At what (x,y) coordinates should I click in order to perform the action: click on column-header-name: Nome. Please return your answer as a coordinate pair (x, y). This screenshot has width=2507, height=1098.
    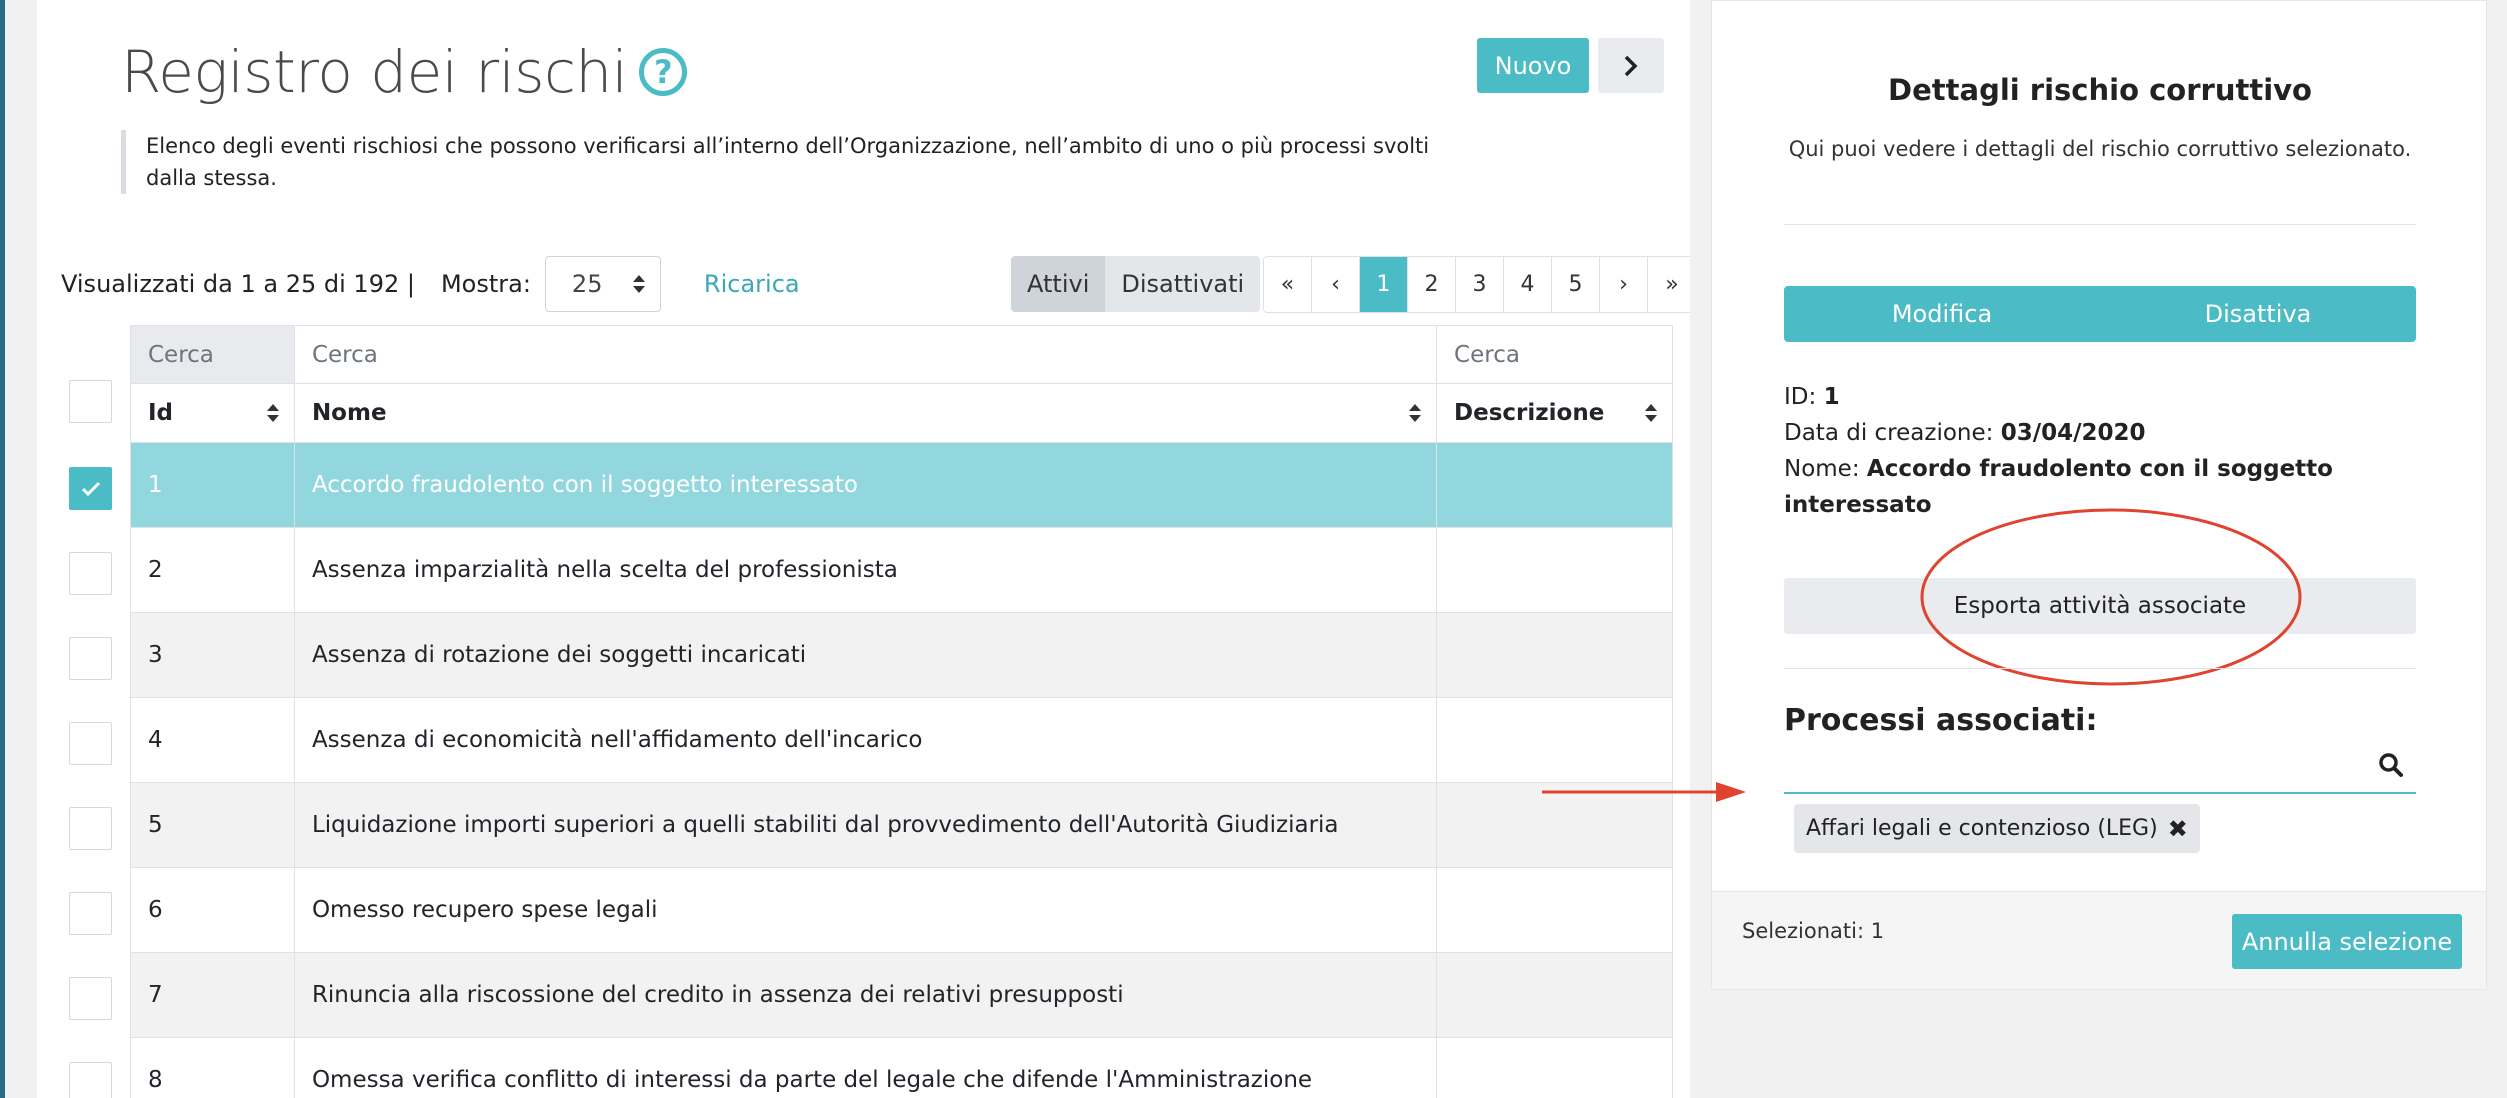
    Looking at the image, I should click on (865, 413).